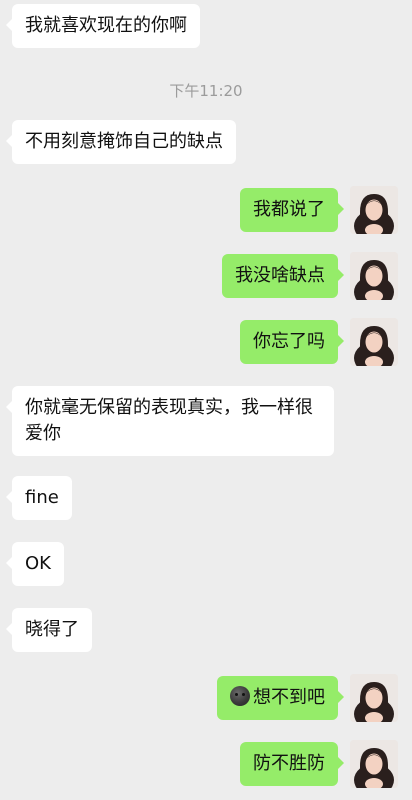 This screenshot has width=412, height=800. I want to click on message-text: 我没啥缺点, so click(280, 275).